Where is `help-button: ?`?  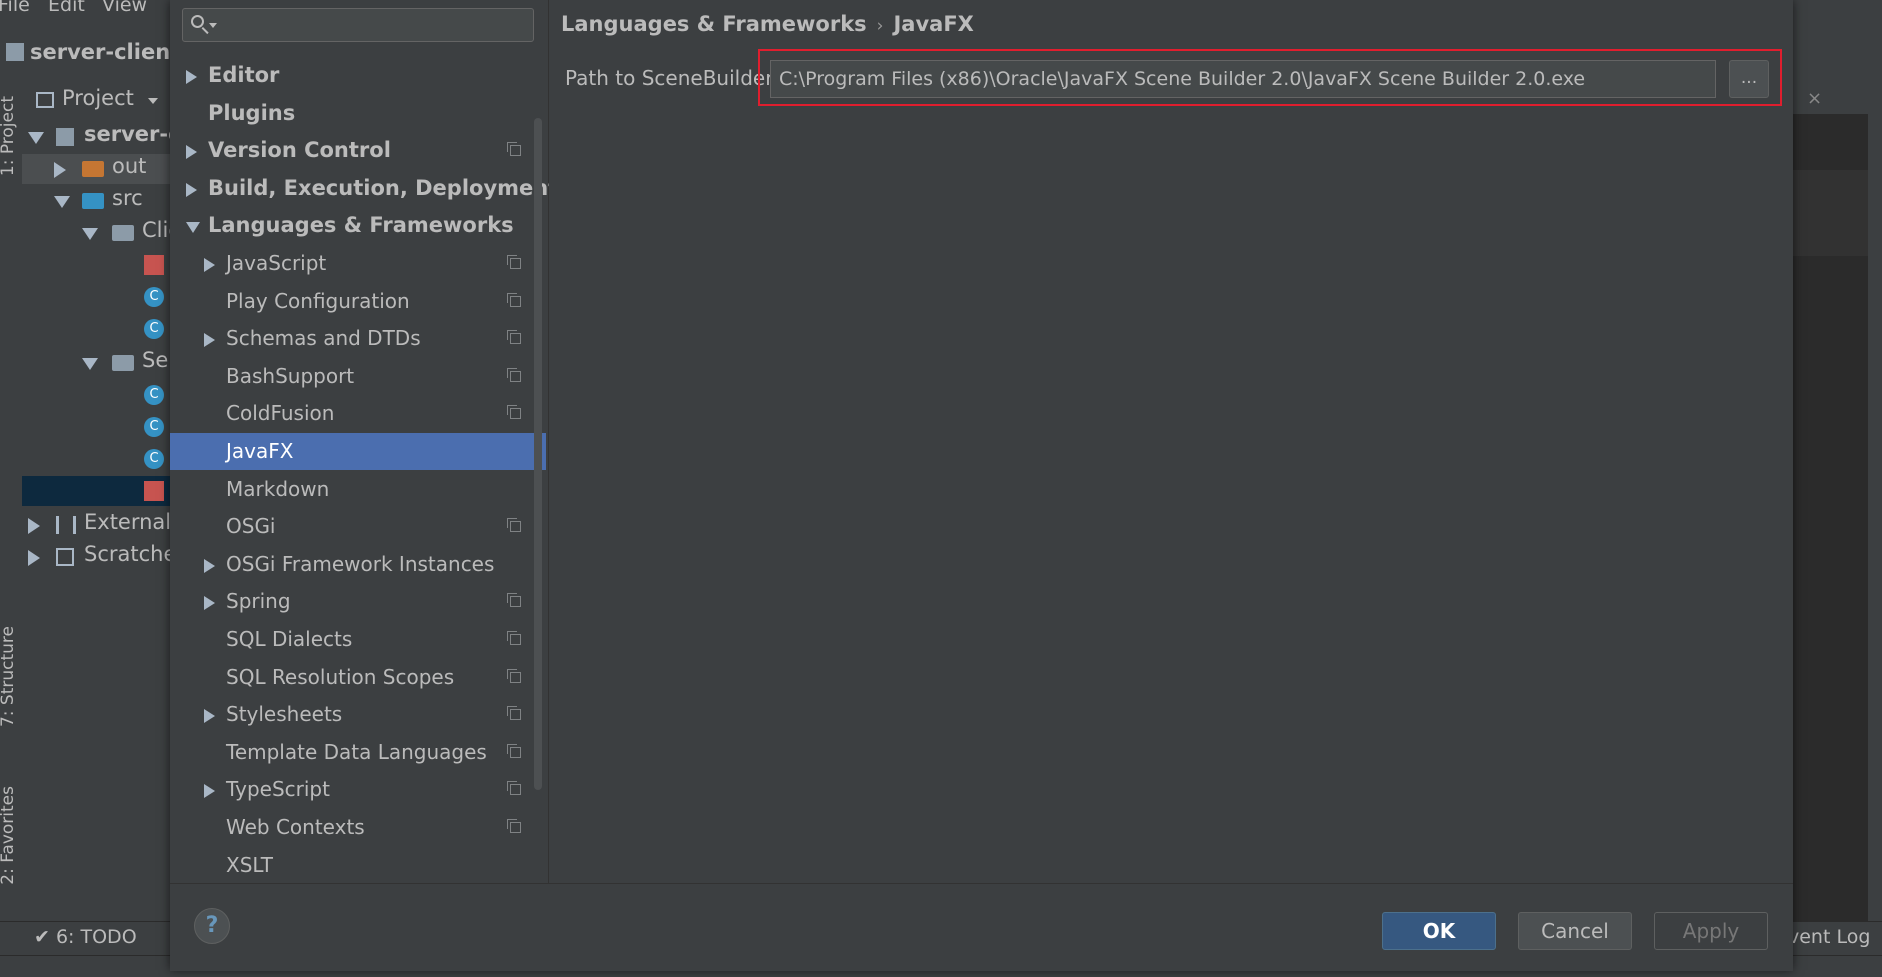
help-button: ? is located at coordinates (212, 926).